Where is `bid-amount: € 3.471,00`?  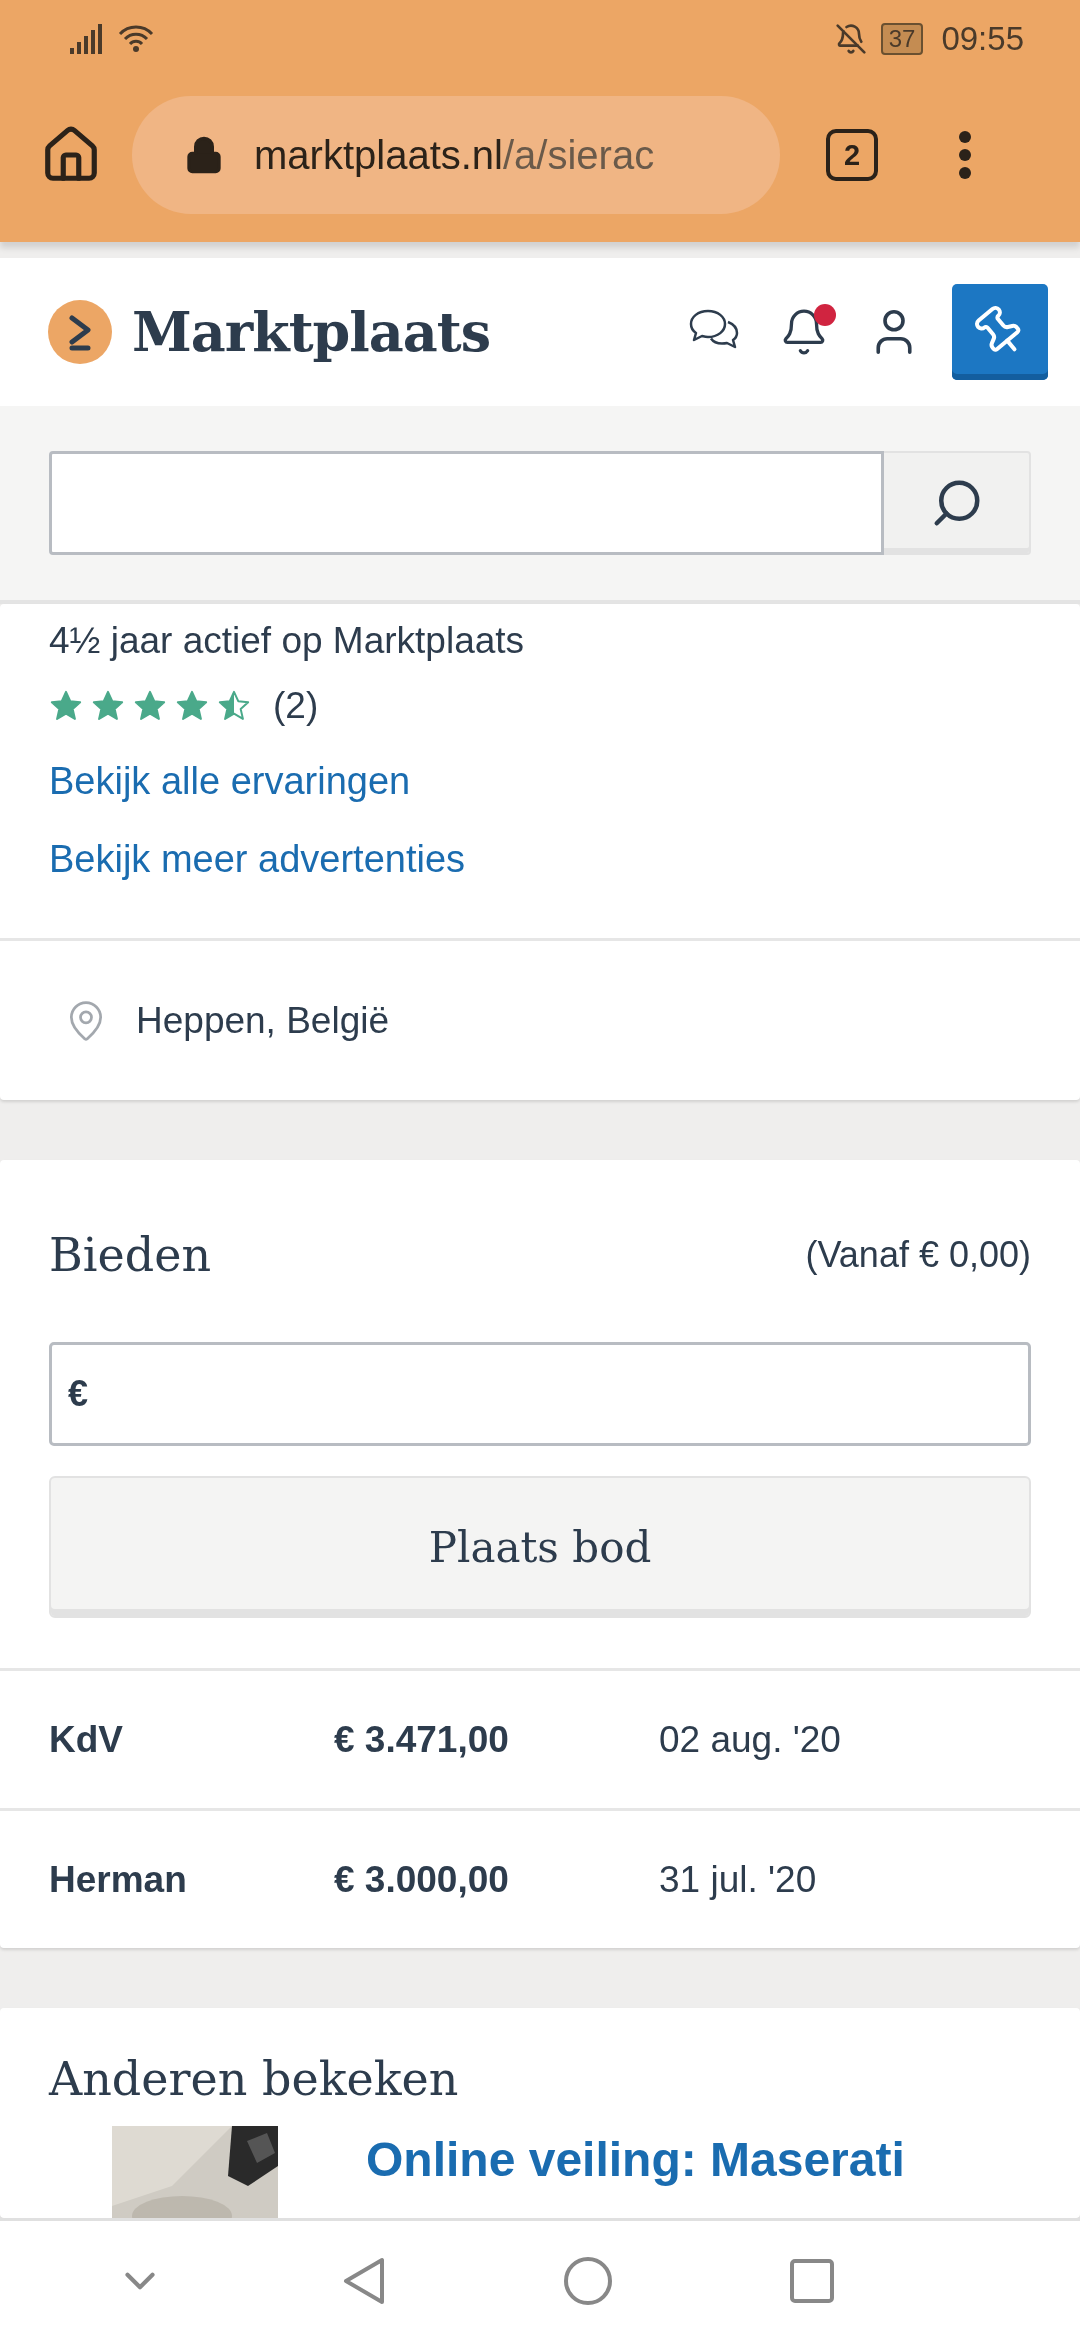 bid-amount: € 3.471,00 is located at coordinates (422, 1739).